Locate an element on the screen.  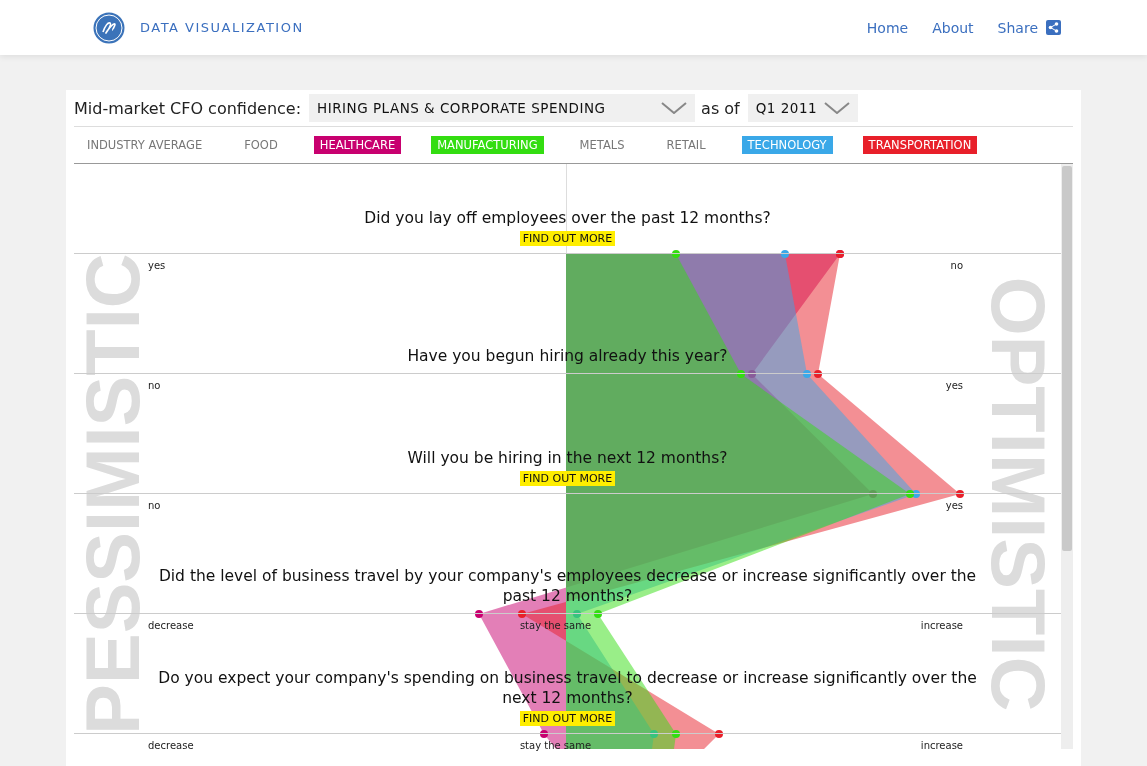
industry-tag: INDUSTRY AVERAGE is located at coordinates (145, 145).